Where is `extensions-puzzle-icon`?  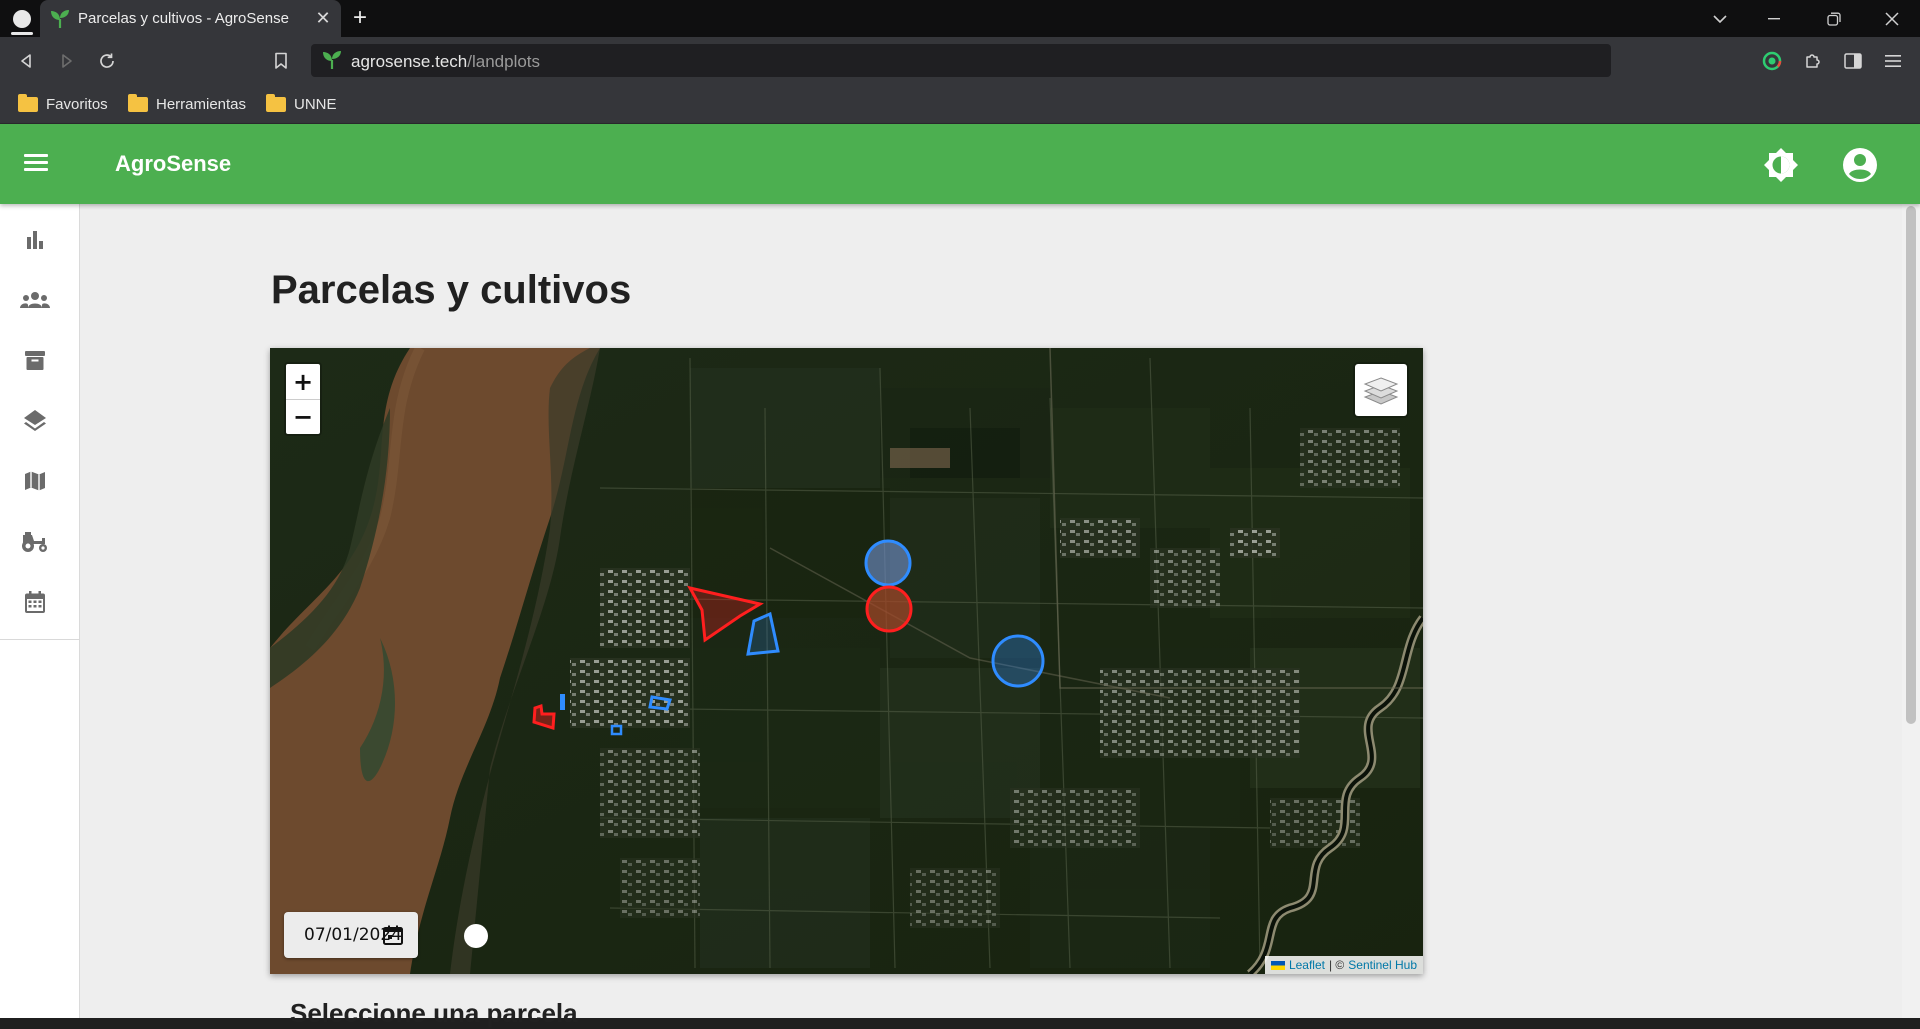 extensions-puzzle-icon is located at coordinates (1813, 61).